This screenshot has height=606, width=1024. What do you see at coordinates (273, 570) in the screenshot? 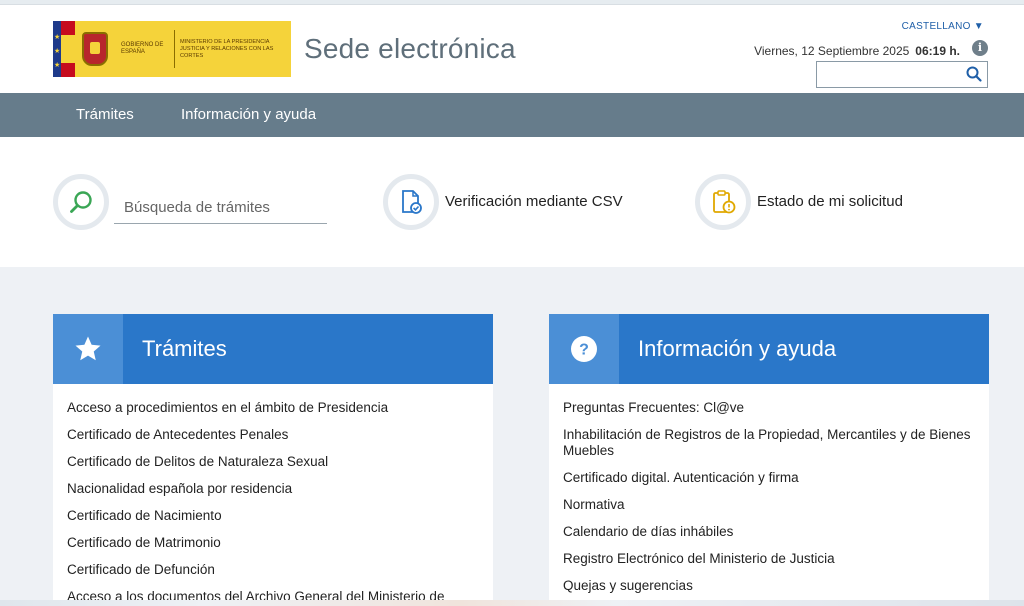
I see `list-item: Certificado de Defunción` at bounding box center [273, 570].